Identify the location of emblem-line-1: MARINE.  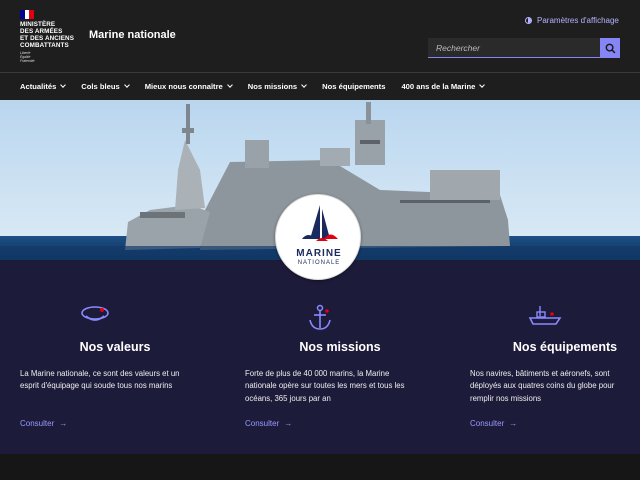
(319, 253).